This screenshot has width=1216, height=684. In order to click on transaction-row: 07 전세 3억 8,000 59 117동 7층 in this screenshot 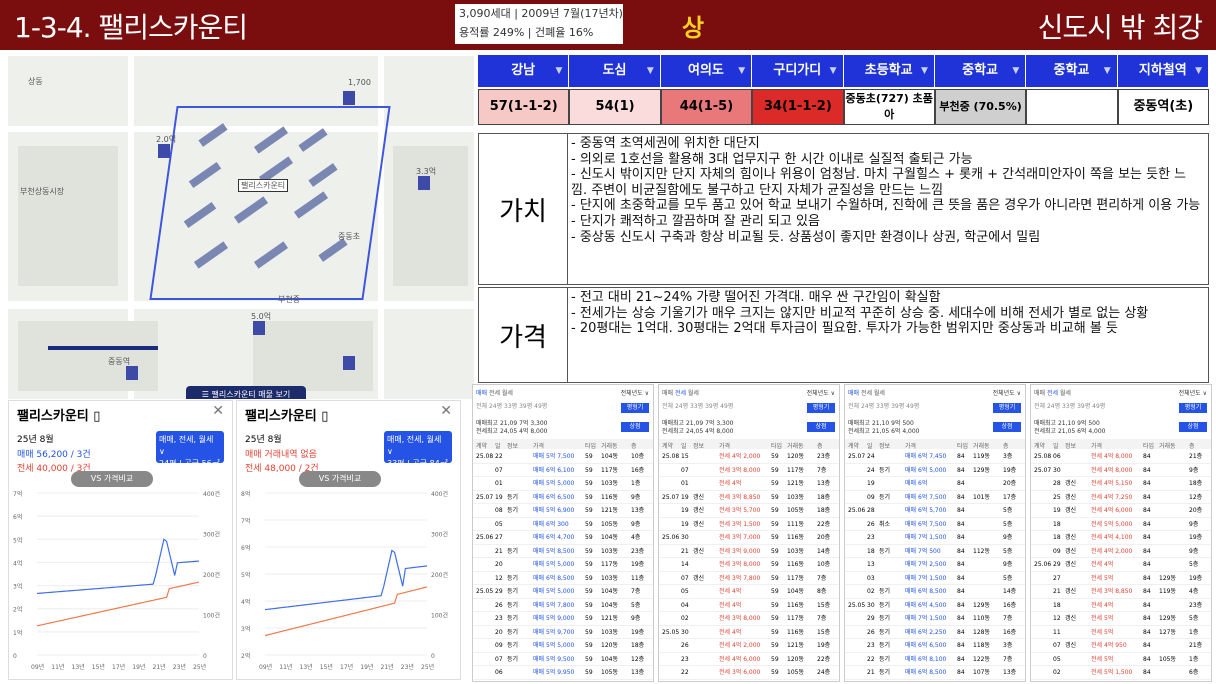, I will do `click(749, 471)`.